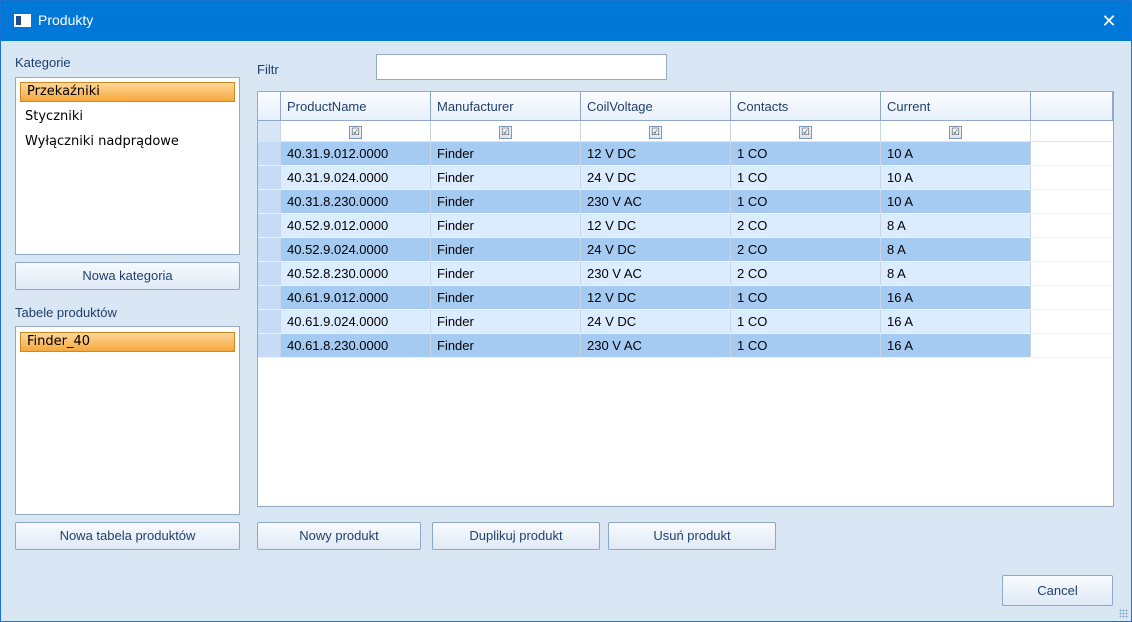  I want to click on filter-row: ☑ ☑ ☑ ☑ ☑, so click(685, 131).